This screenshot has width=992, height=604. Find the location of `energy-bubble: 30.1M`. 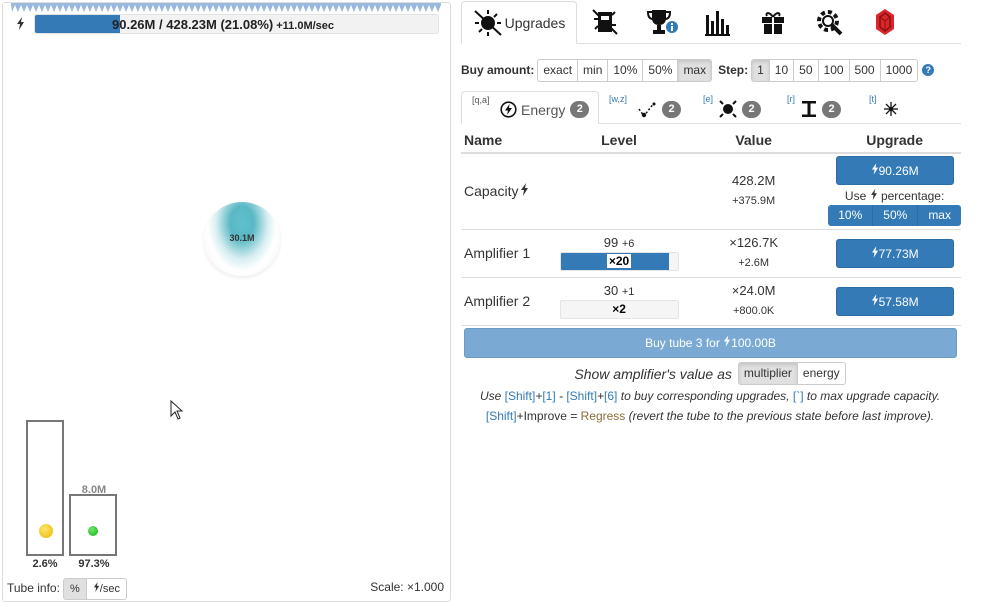

energy-bubble: 30.1M is located at coordinates (242, 239).